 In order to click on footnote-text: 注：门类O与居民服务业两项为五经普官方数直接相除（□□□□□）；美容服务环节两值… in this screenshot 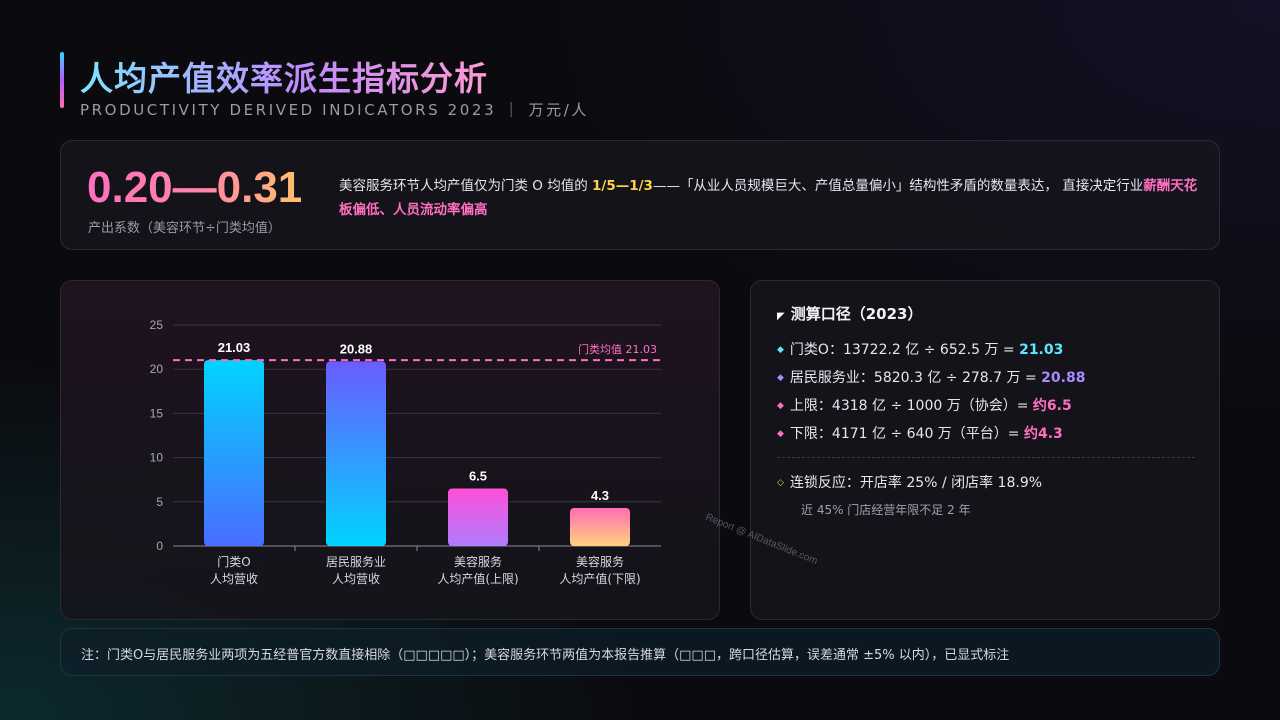, I will do `click(545, 655)`.